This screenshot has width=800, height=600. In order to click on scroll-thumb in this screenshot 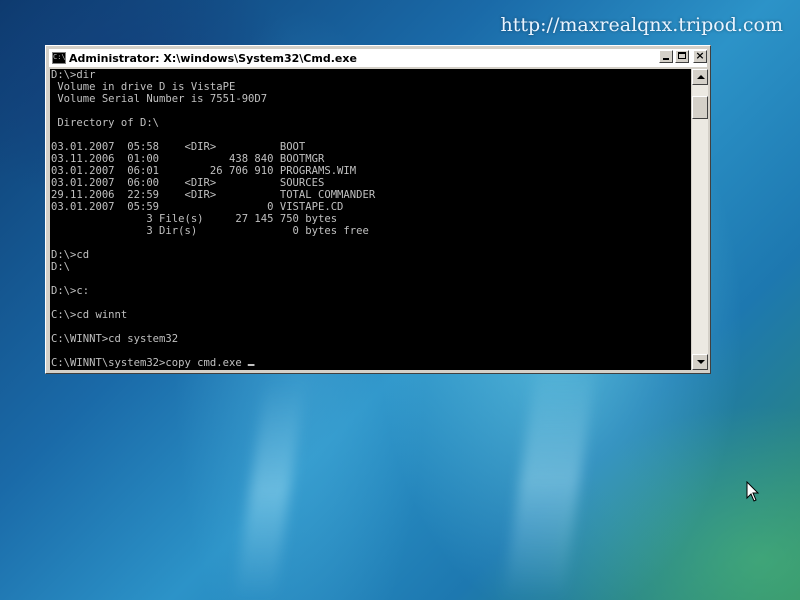, I will do `click(700, 107)`.